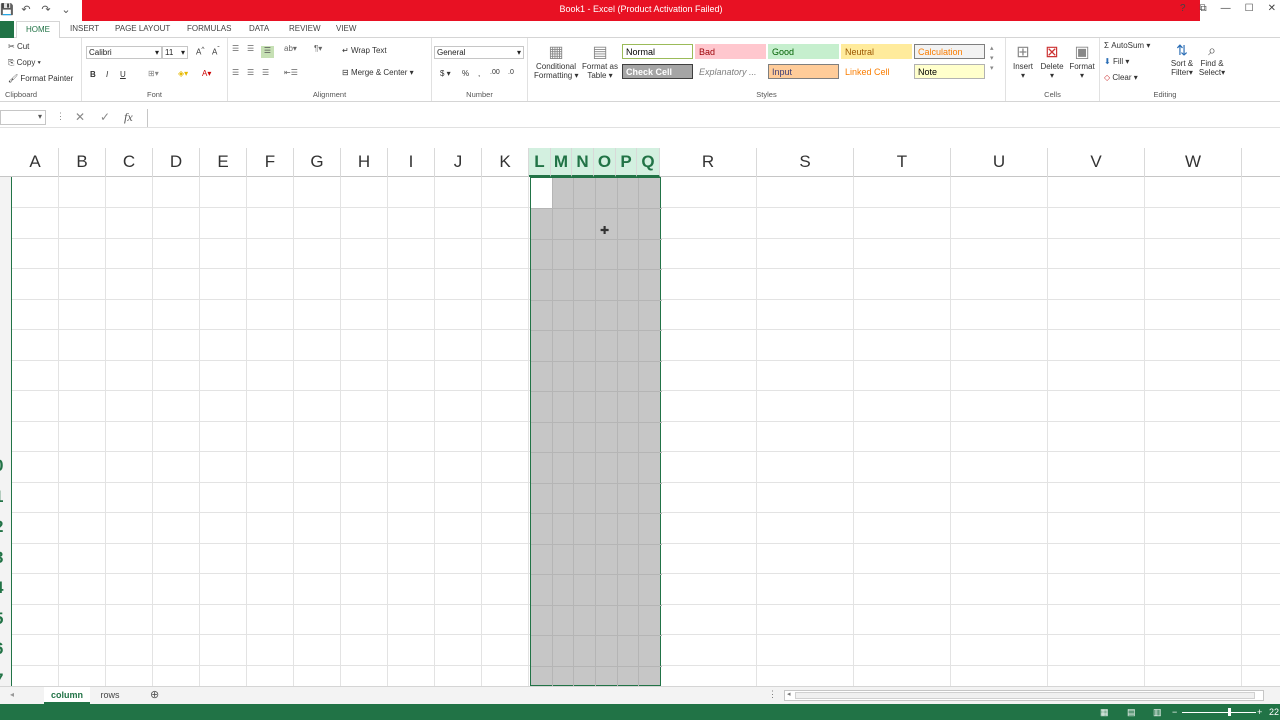 This screenshot has height=720, width=1280. Describe the element at coordinates (259, 28) in the screenshot. I see `tab-data: DATA` at that location.